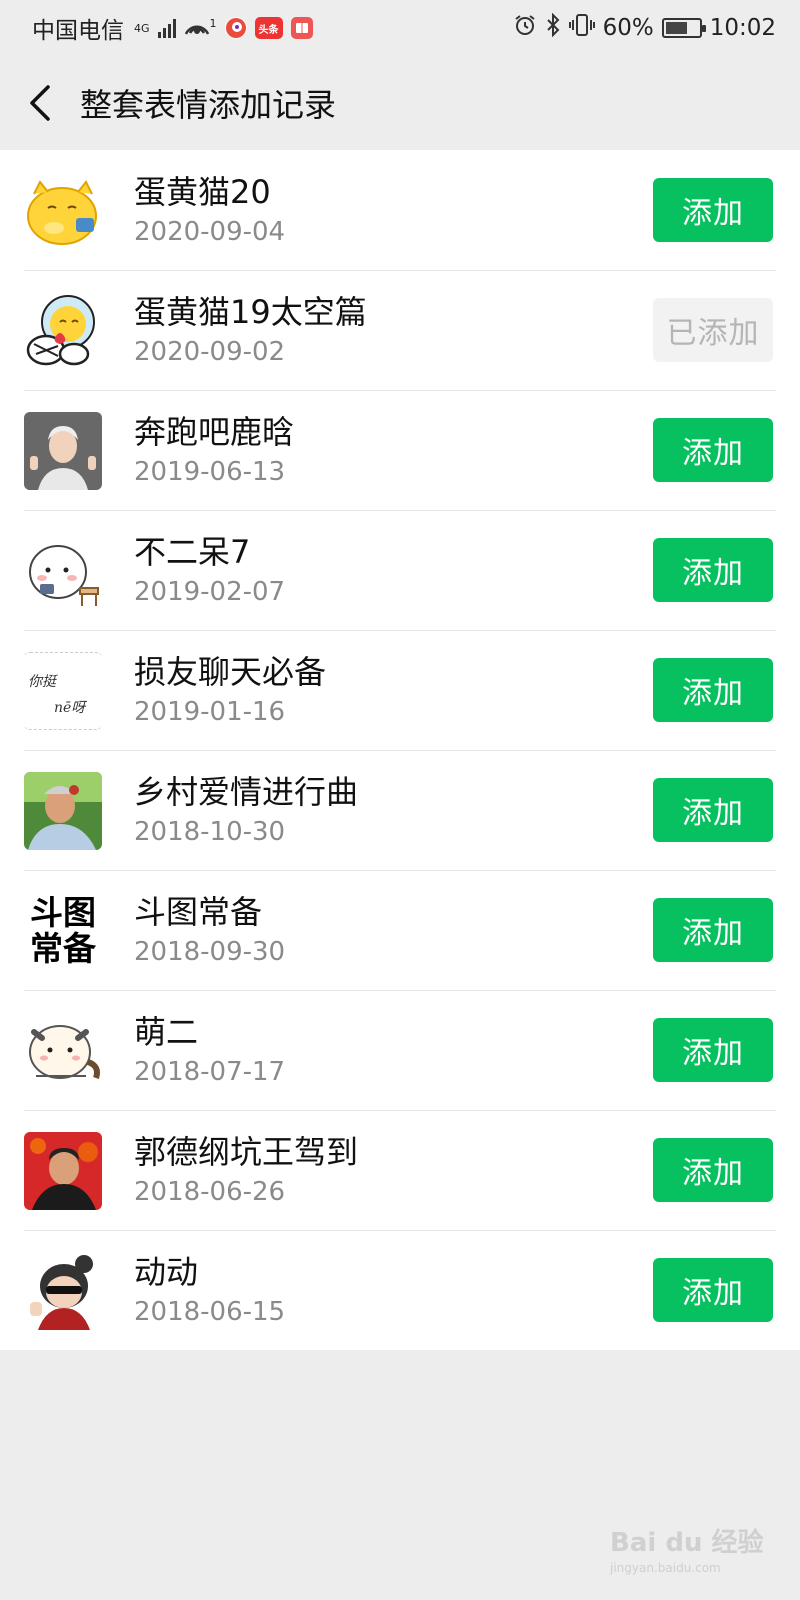 Image resolution: width=800 pixels, height=1600 pixels. Describe the element at coordinates (70, 708) in the screenshot. I see `handwritten-text-2: nē呀` at that location.